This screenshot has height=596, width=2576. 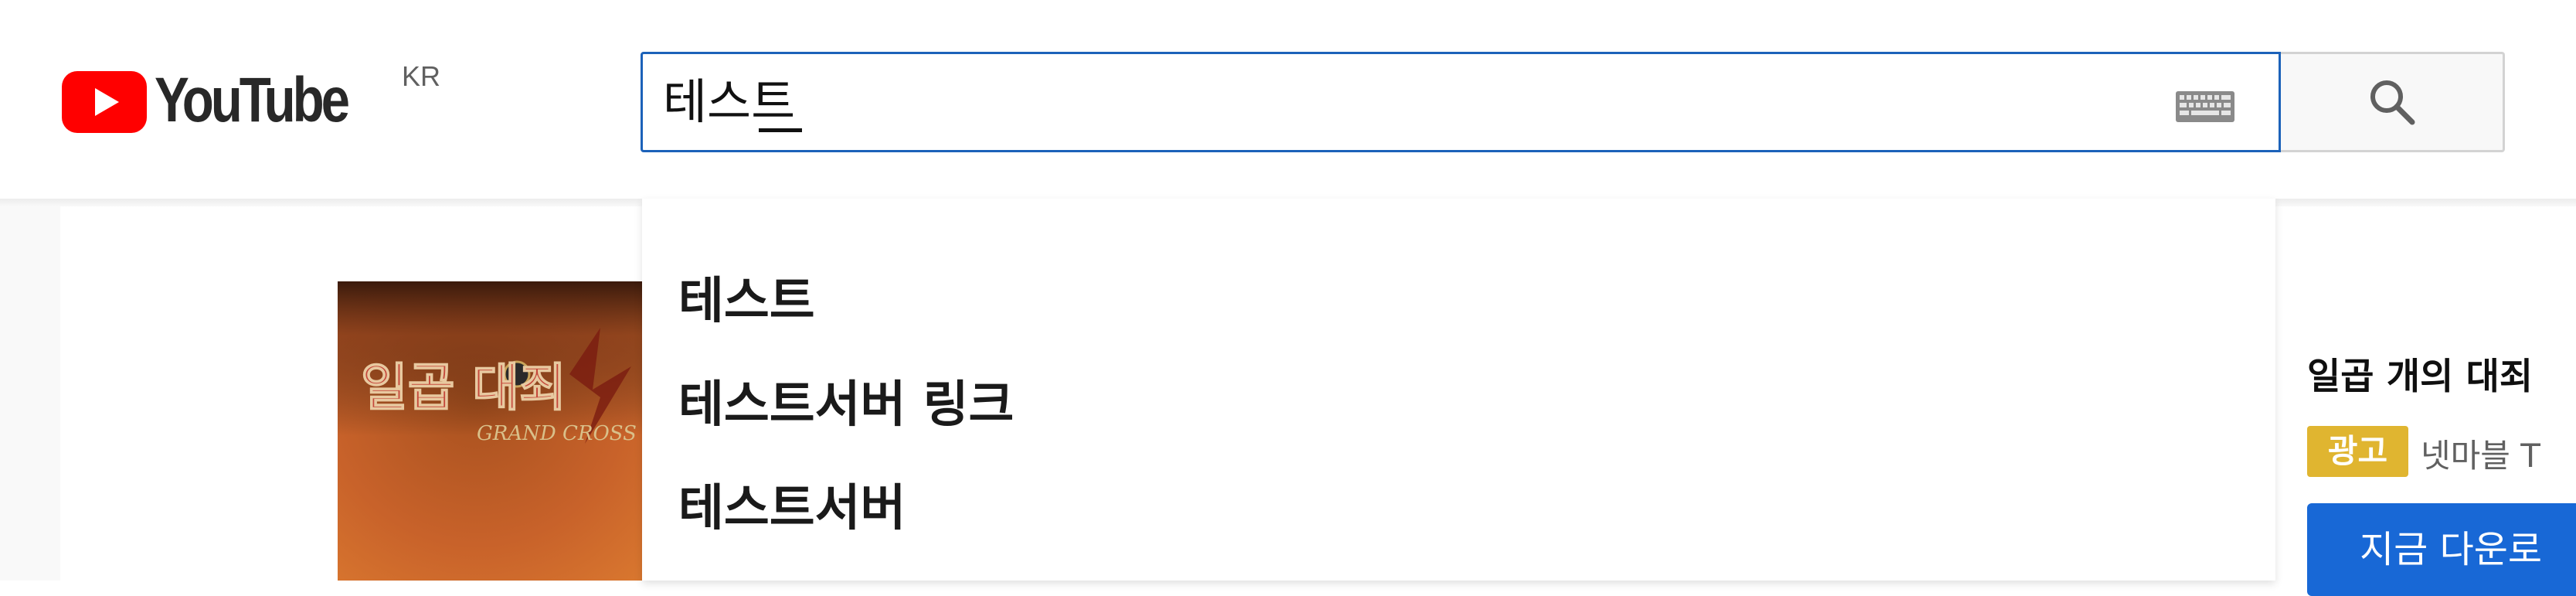 I want to click on ad-download-button: 지금 다운로, so click(x=2441, y=549).